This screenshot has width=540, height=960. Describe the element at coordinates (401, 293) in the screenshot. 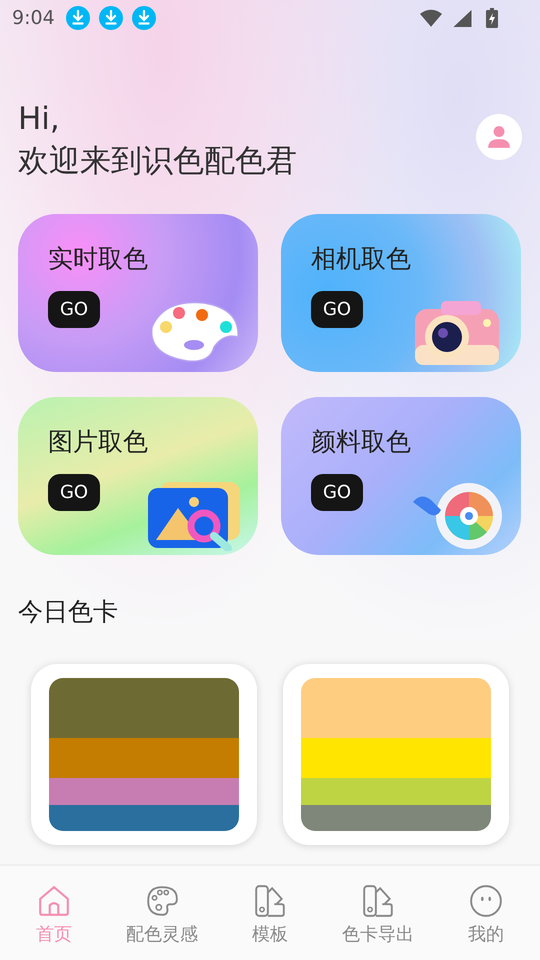

I see `feature-card: 相机取色 GO` at that location.